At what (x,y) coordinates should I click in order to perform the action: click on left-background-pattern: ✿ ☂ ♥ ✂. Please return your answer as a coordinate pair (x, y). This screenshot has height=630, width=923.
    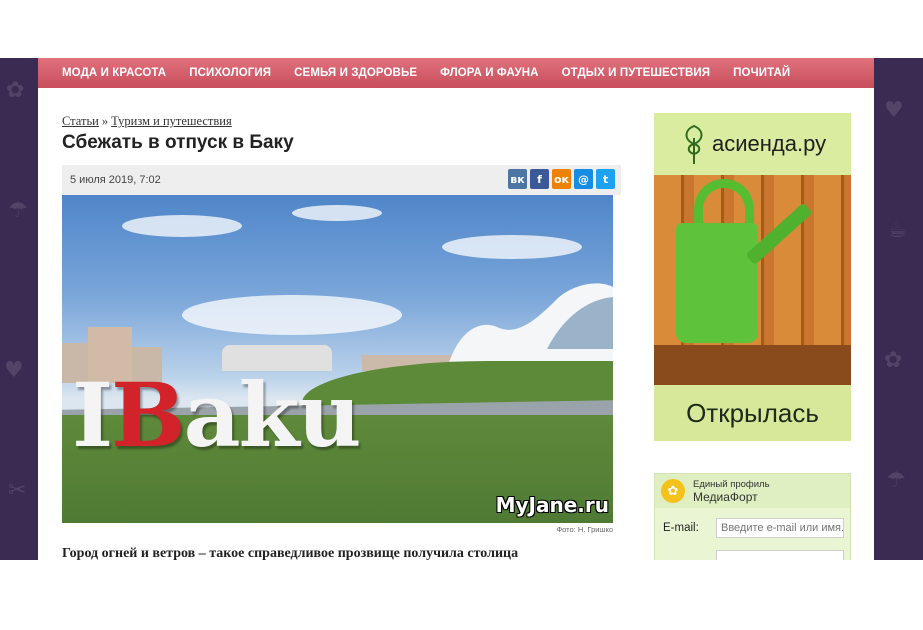
    Looking at the image, I should click on (19, 309).